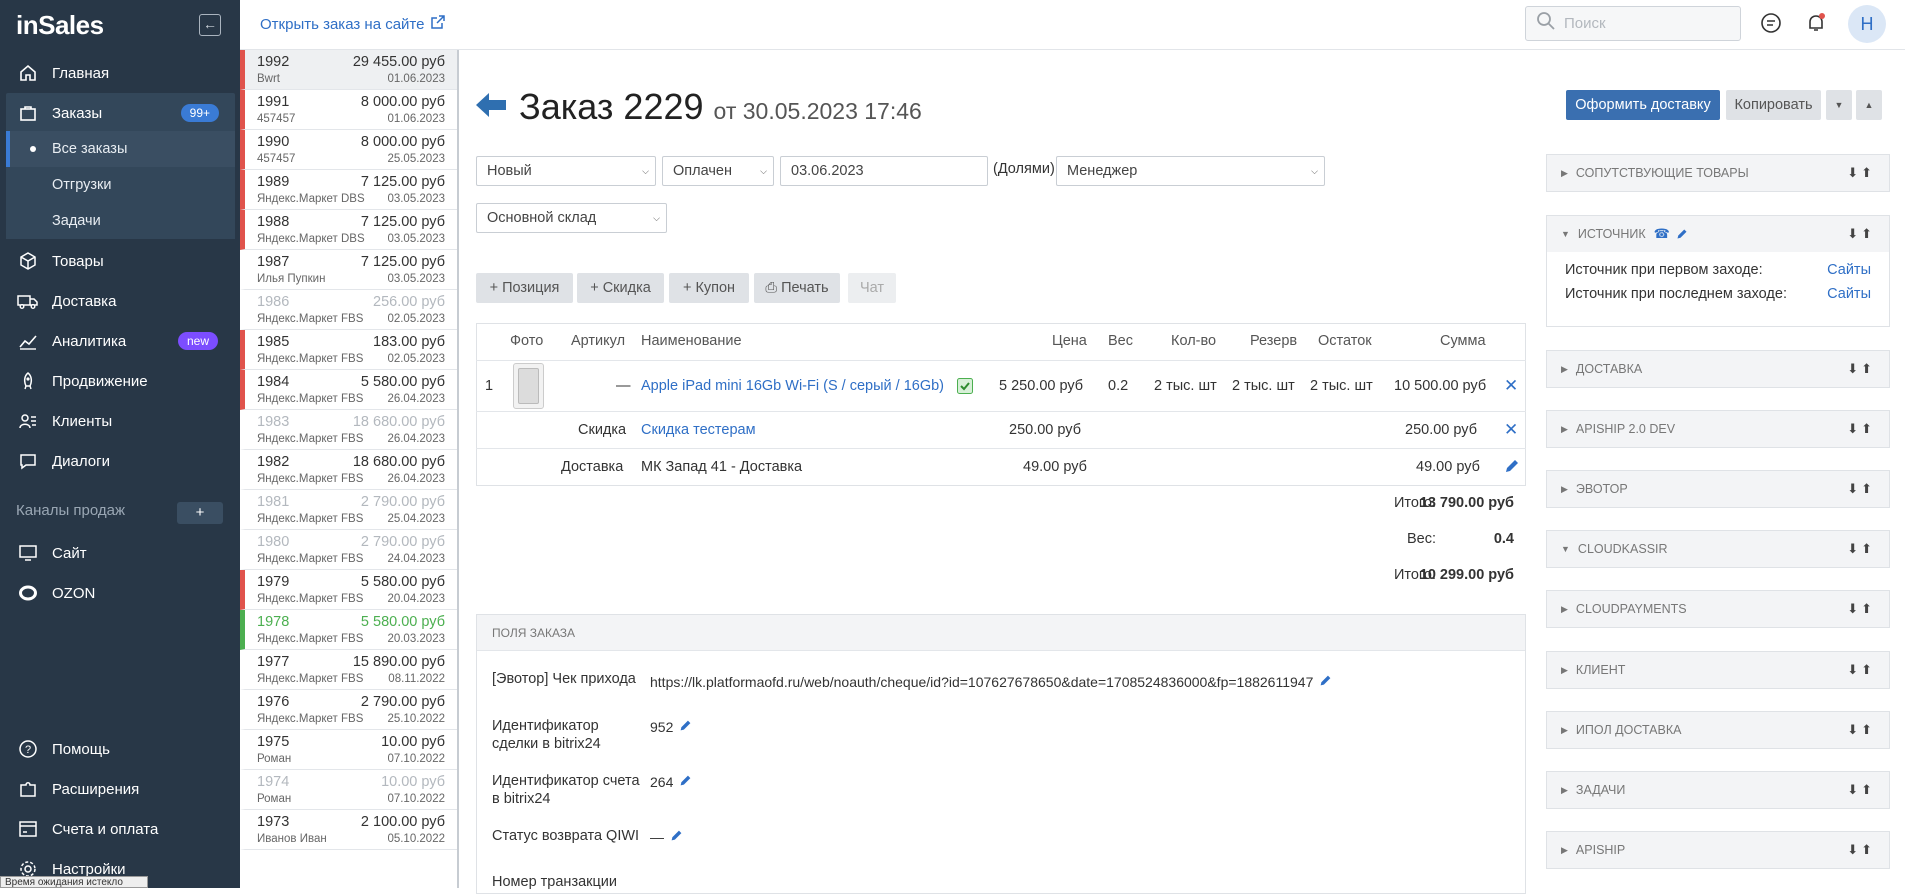 The image size is (1905, 894). Describe the element at coordinates (1867, 24) in the screenshot. I see `avatar: Н` at that location.